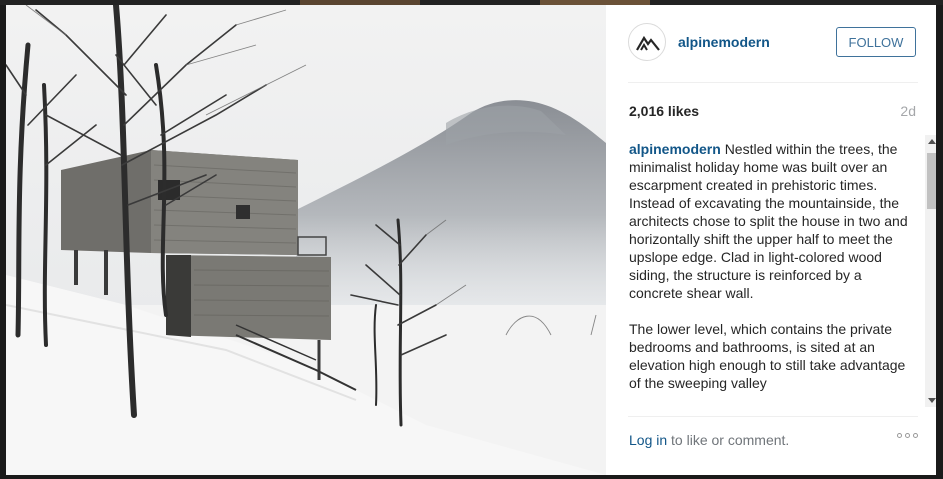 This screenshot has width=943, height=479. I want to click on scroll-down-arrow-icon, so click(932, 400).